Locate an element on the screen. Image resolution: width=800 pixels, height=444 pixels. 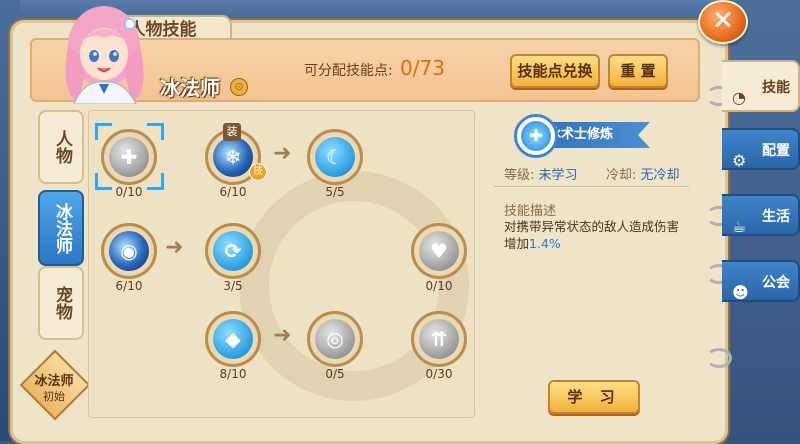
heart-plus-icon: ♥ is located at coordinates (439, 251).